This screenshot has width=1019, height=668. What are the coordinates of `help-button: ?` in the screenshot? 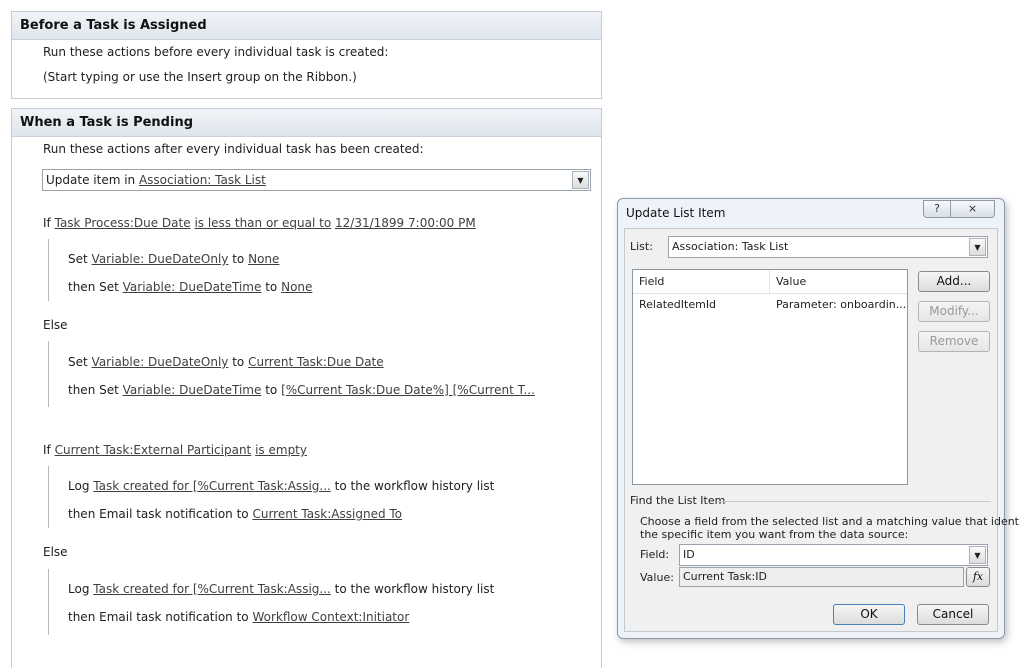 It's located at (937, 209).